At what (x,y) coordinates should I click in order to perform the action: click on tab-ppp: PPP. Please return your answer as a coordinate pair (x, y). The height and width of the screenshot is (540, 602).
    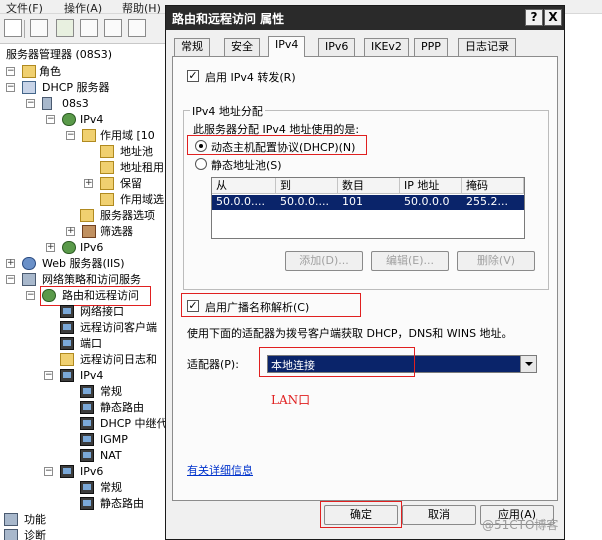
    Looking at the image, I should click on (431, 47).